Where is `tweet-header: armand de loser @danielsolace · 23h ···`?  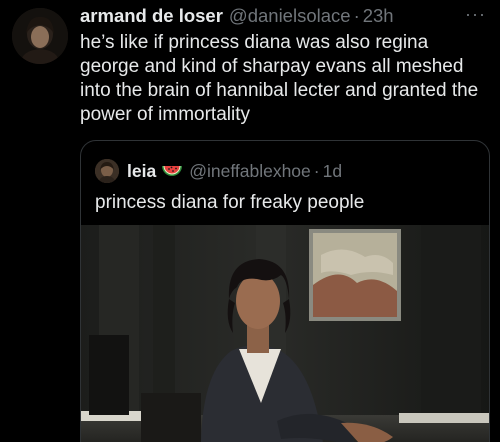
tweet-header: armand de loser @danielsolace · 23h ··· is located at coordinates (283, 16).